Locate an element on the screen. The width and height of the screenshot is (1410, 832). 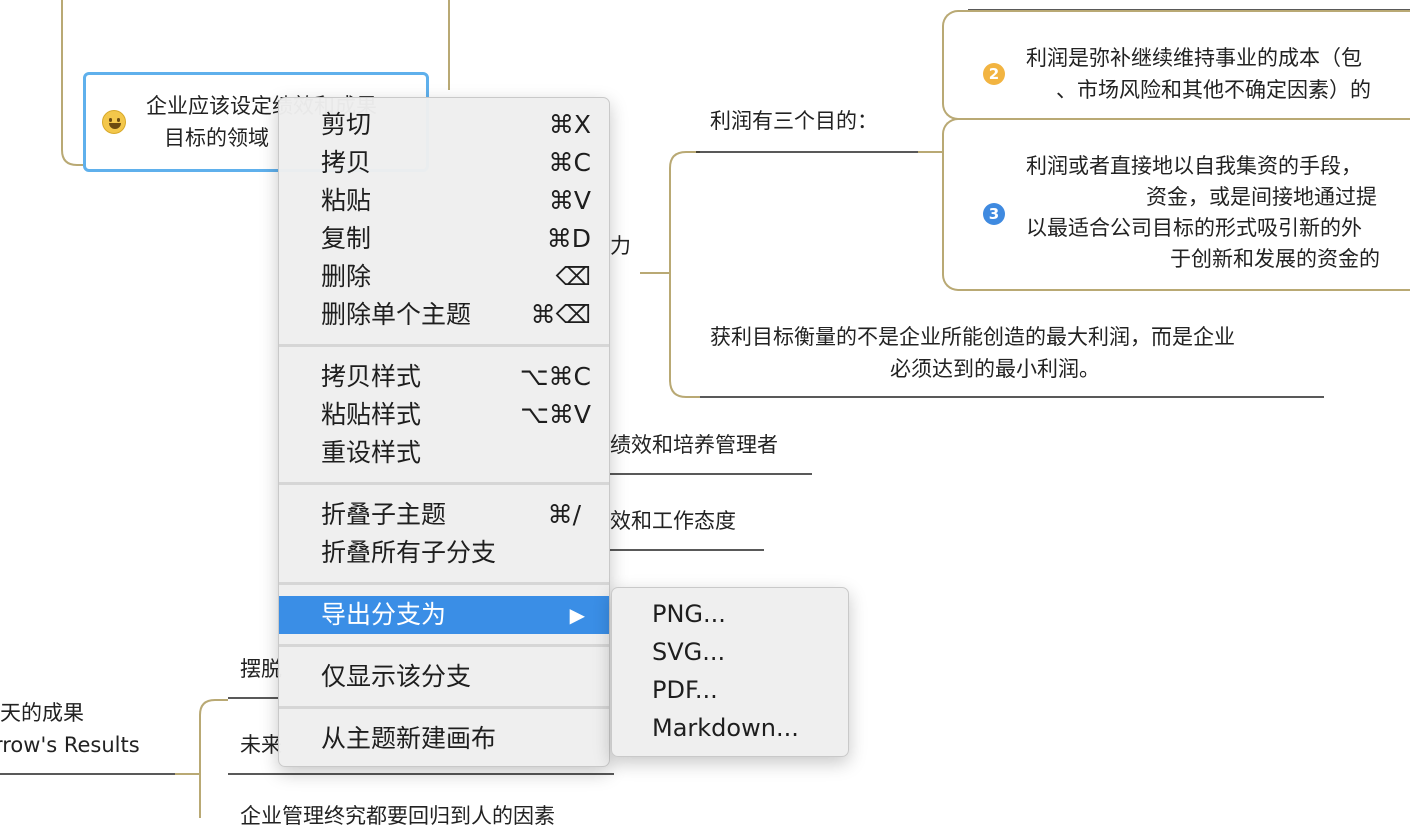
menu-item-shortcut: ⌘⌫ is located at coordinates (560, 314).